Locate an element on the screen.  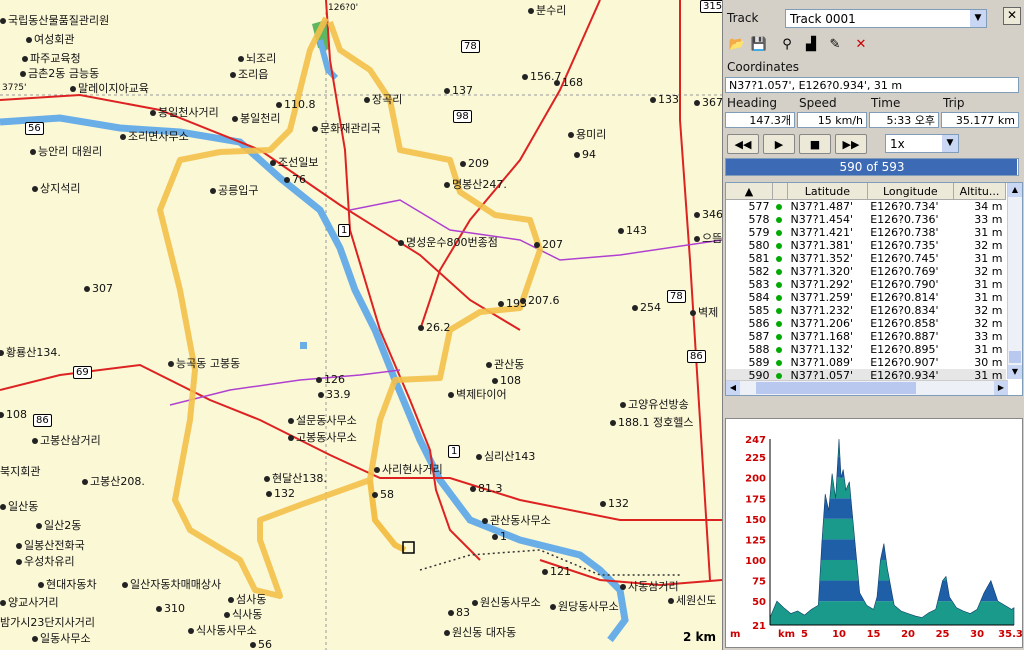
table-row: 585 N37?1.232' E126?0.834' 32 m is located at coordinates (866, 310).